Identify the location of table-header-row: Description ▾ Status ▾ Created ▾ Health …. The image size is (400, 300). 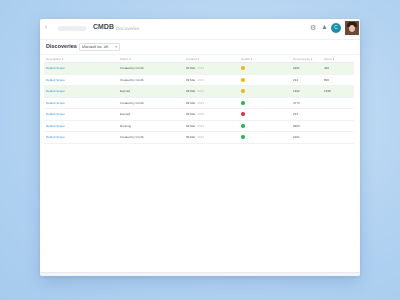
(199, 59).